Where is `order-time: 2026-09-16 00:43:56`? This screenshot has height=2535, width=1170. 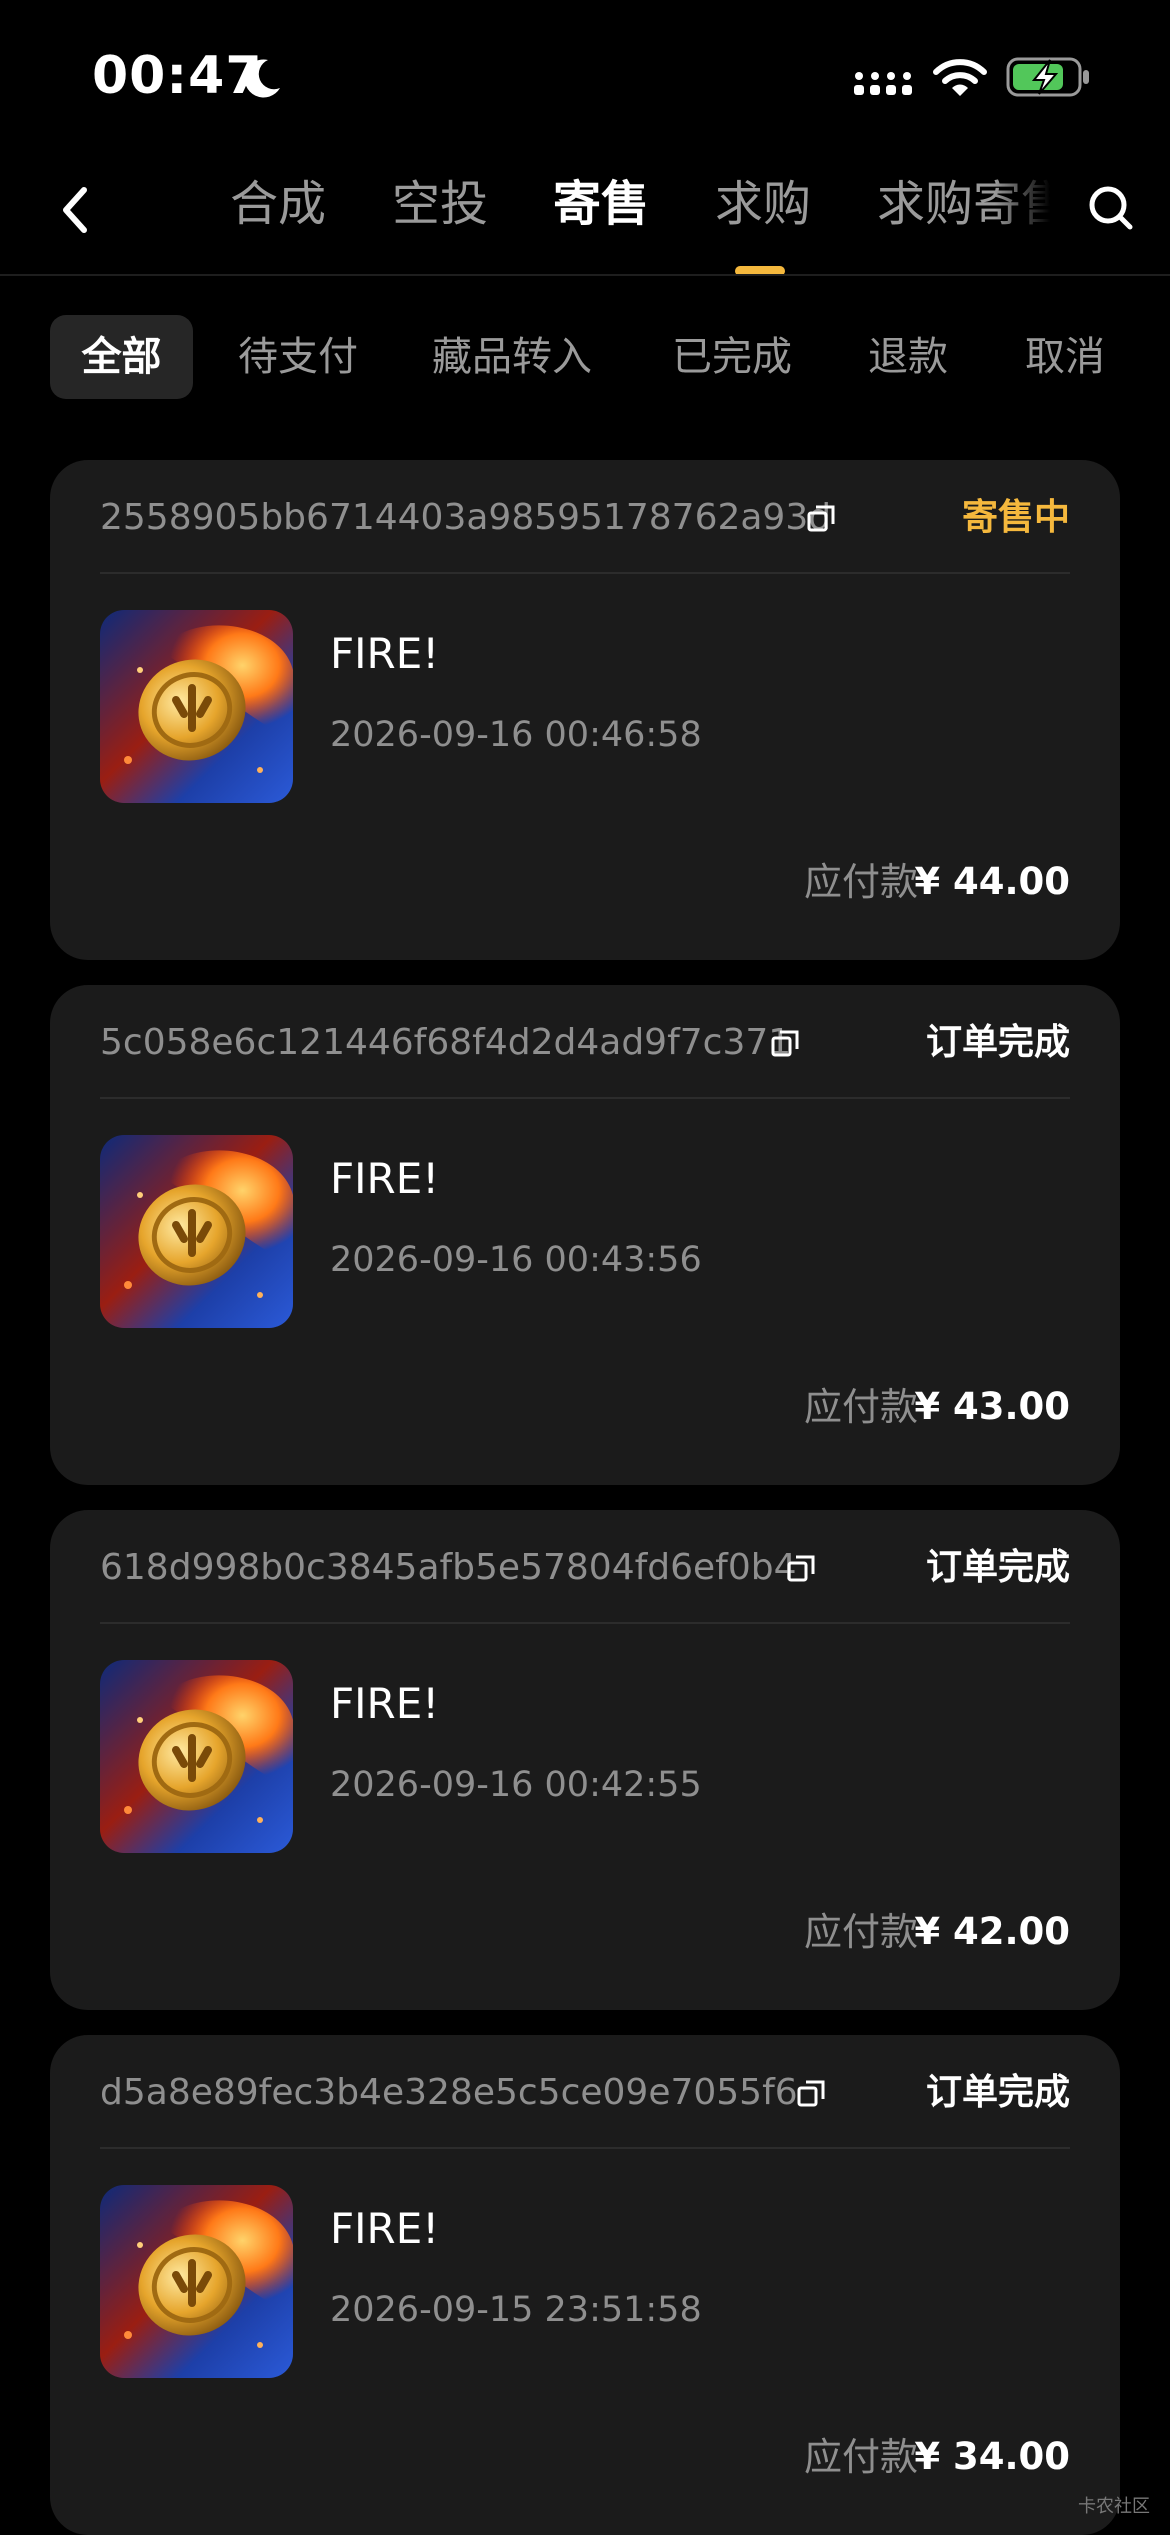
order-time: 2026-09-16 00:43:56 is located at coordinates (516, 1260).